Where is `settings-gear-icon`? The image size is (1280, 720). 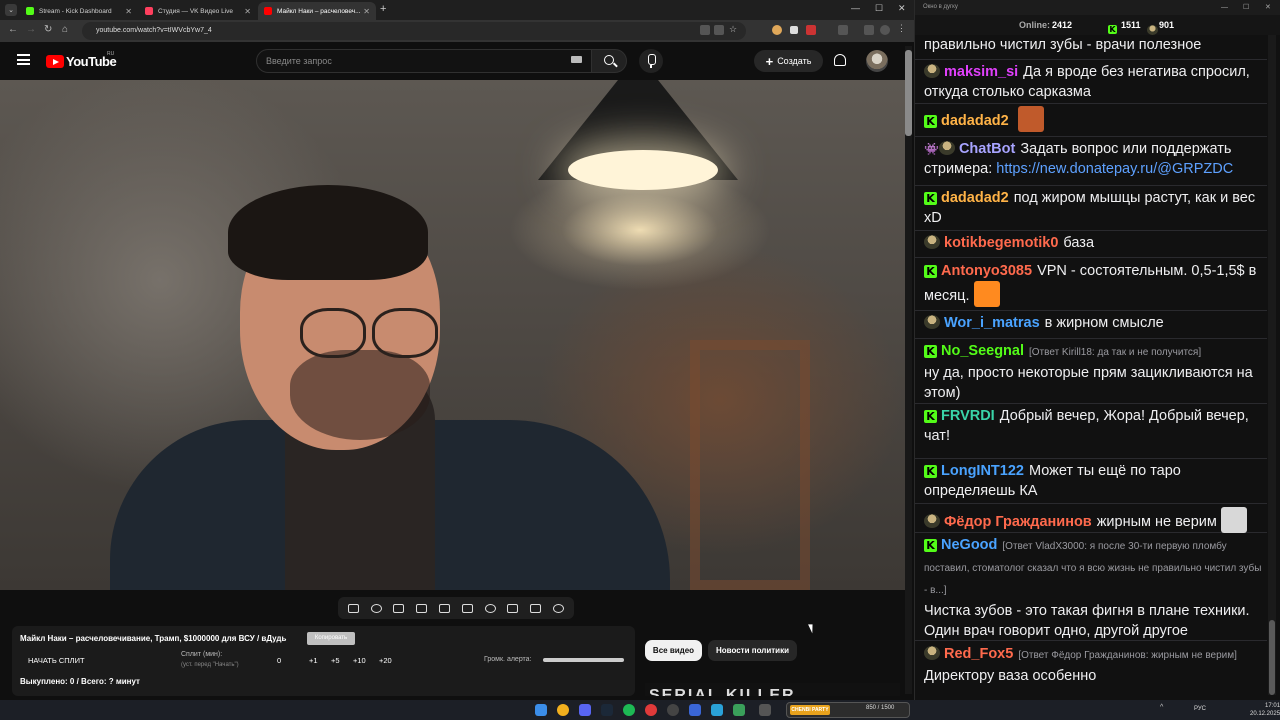
settings-gear-icon is located at coordinates (559, 608).